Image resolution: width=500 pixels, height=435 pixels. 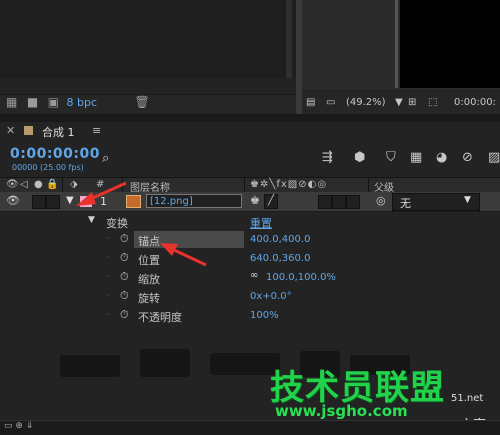 What do you see at coordinates (101, 193) in the screenshot?
I see `arrow-to-layer` at bounding box center [101, 193].